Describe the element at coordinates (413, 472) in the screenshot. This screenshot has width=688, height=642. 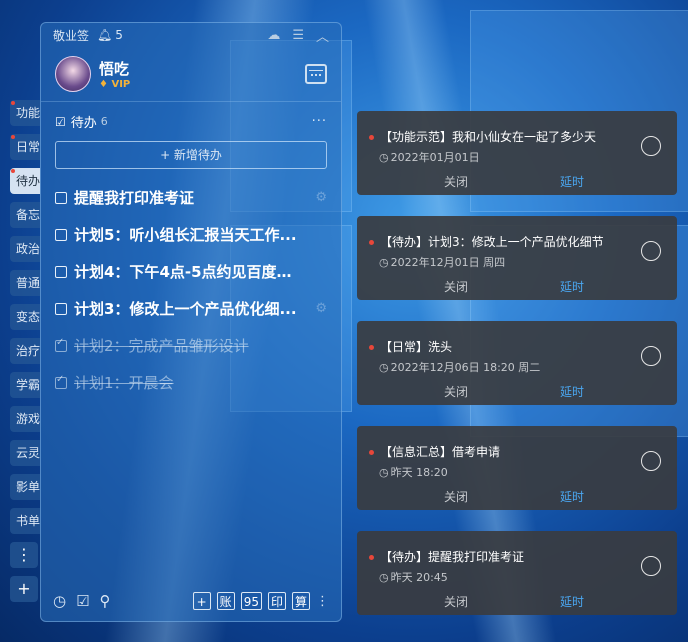
I see `notification-time-row: ◷ 昨天 18:20` at that location.